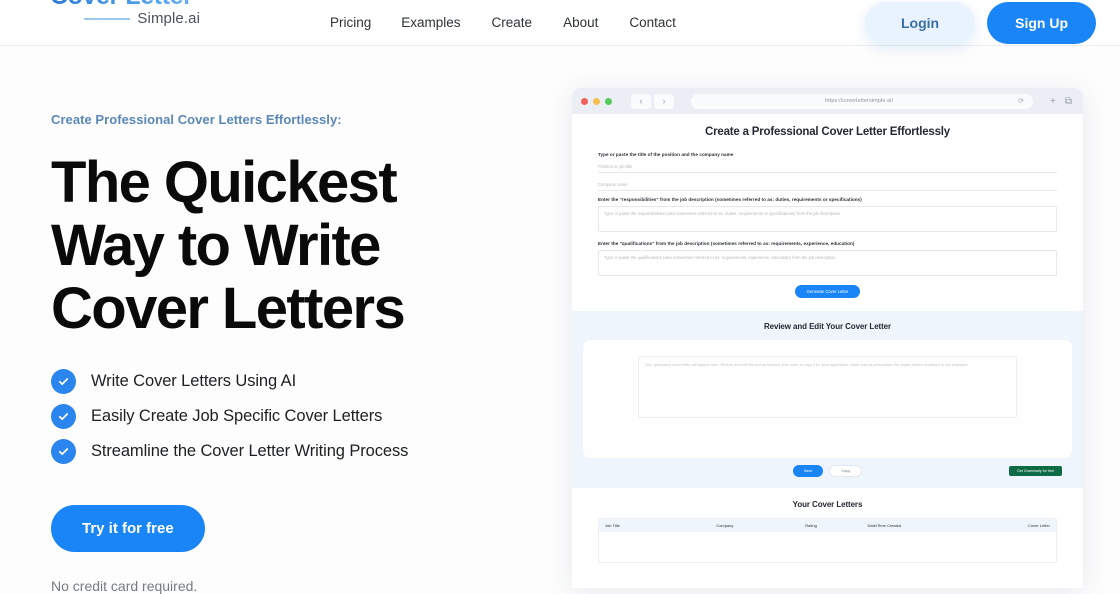 Image resolution: width=1120 pixels, height=594 pixels. I want to click on main-navigation: Pricing Examples Create About Contact, so click(518, 22).